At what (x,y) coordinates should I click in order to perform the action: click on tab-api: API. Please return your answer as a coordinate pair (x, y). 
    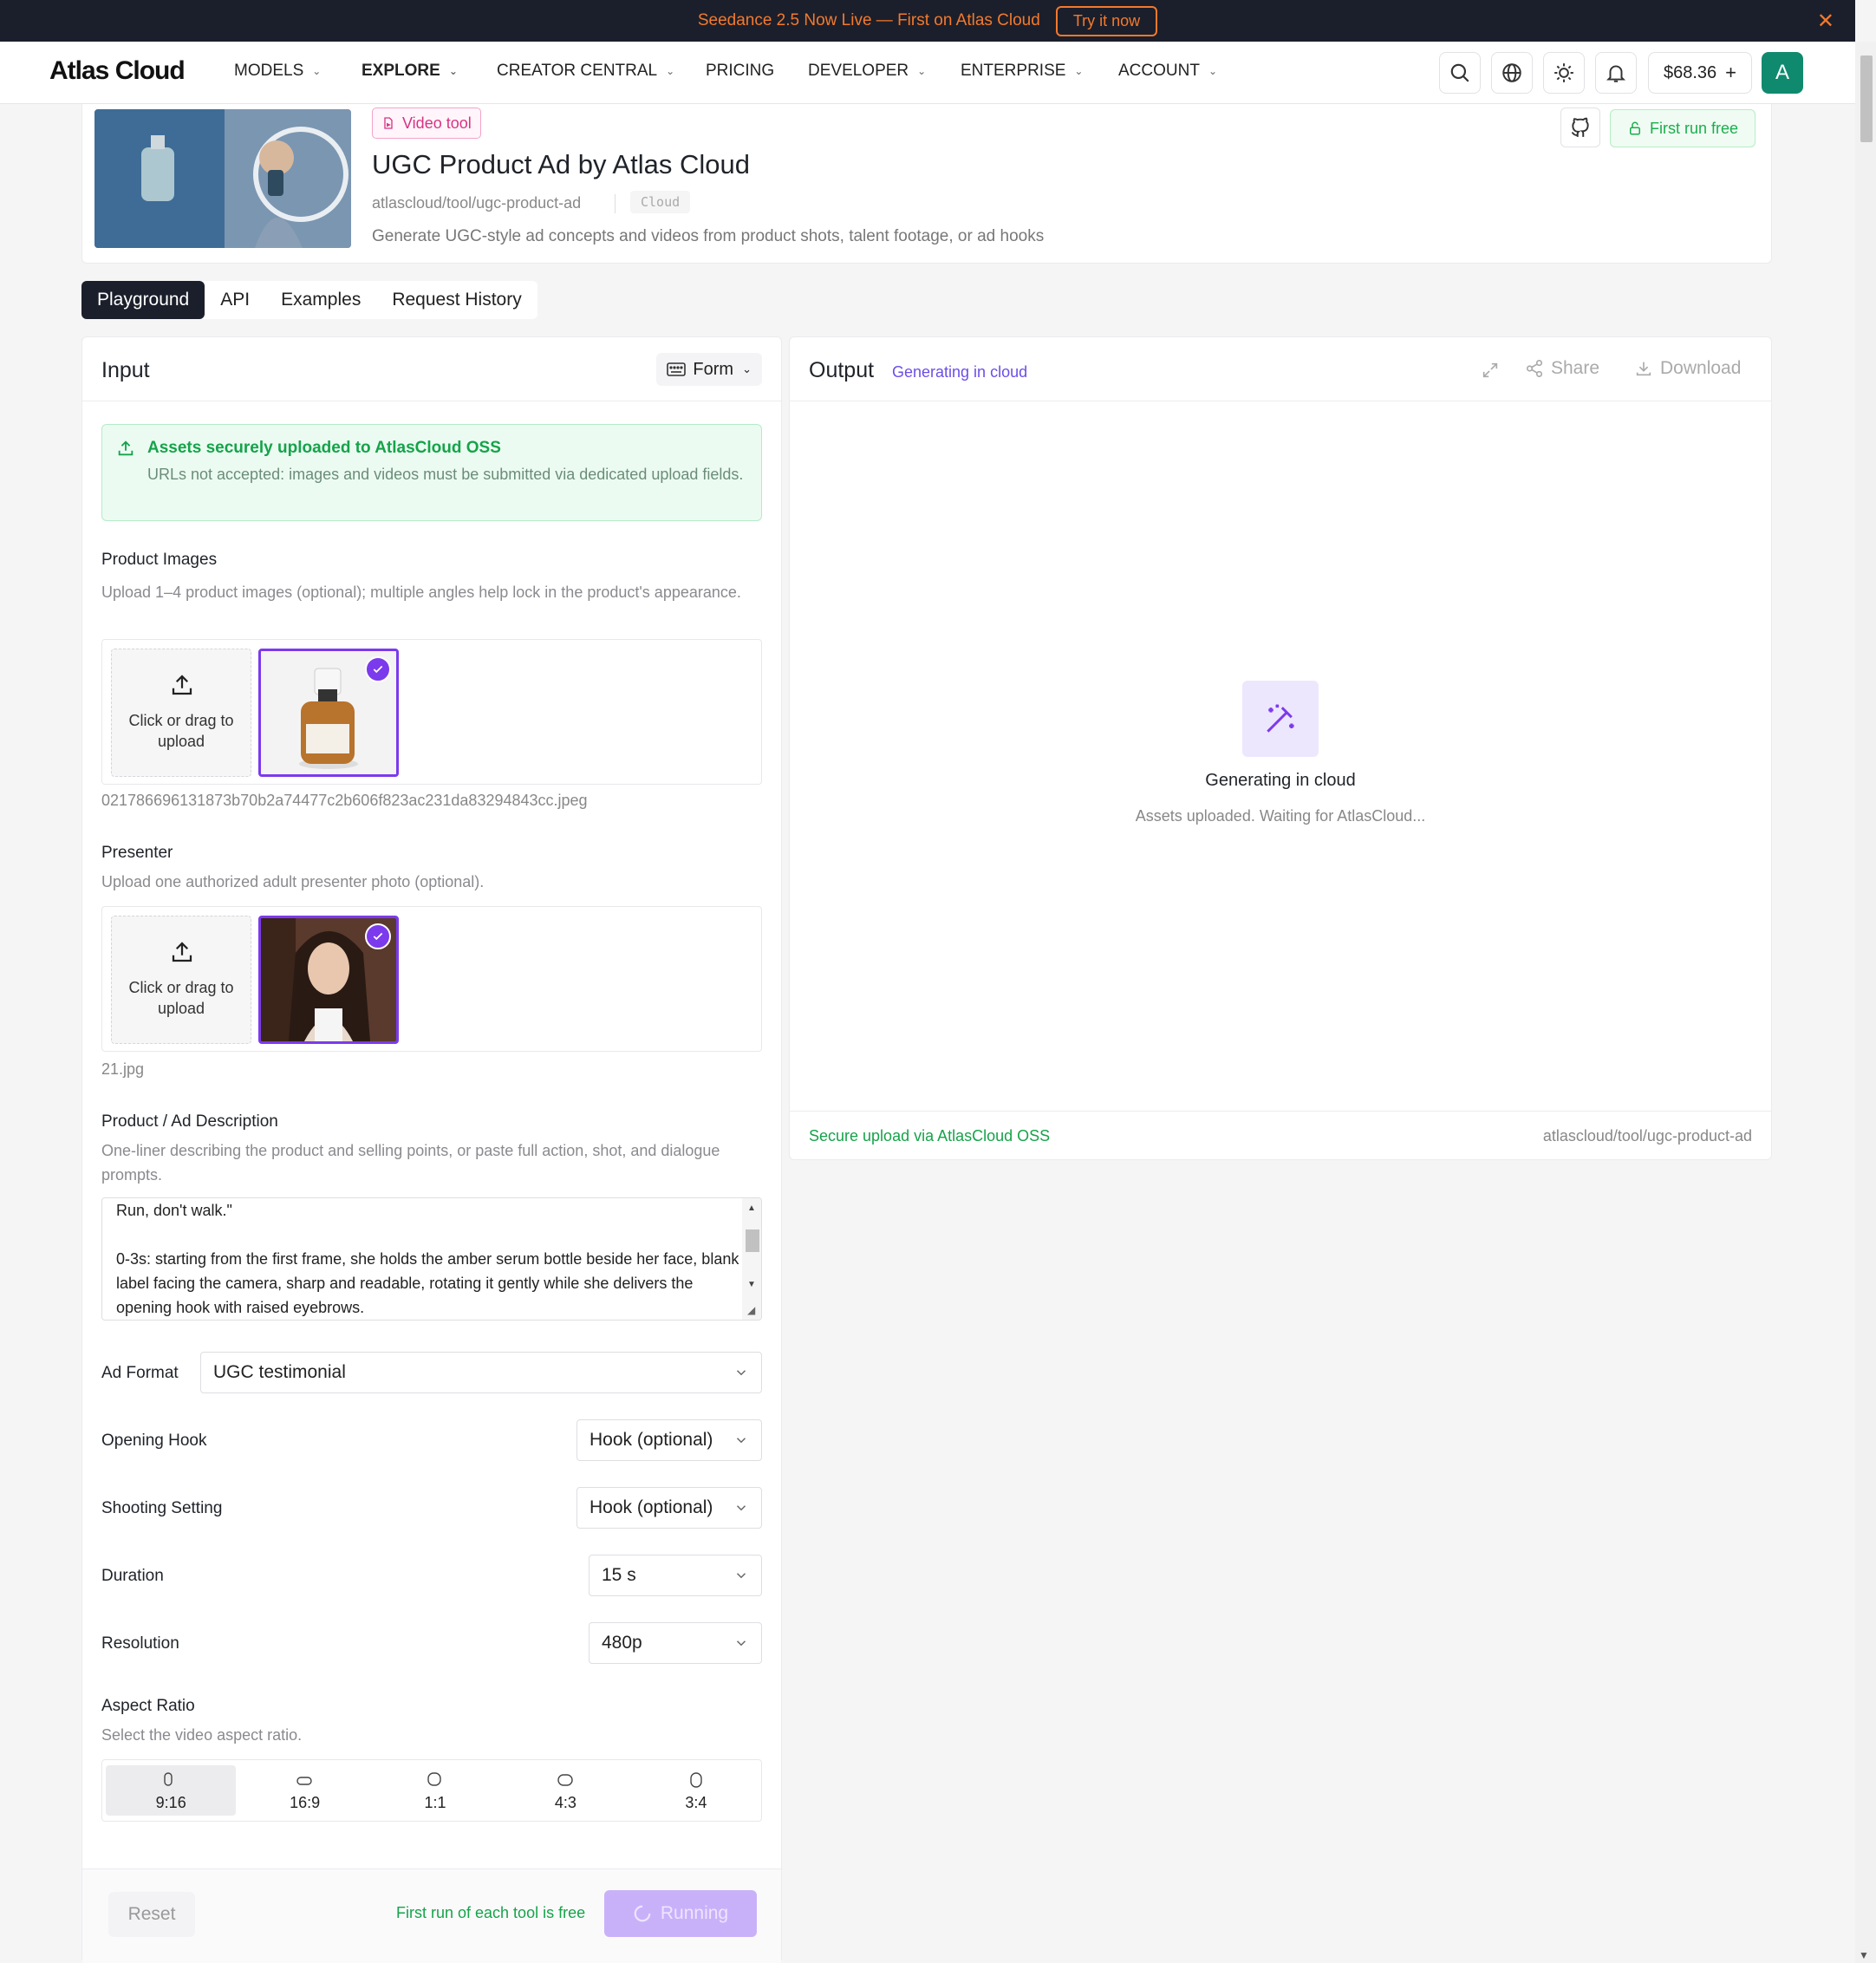
    Looking at the image, I should click on (235, 300).